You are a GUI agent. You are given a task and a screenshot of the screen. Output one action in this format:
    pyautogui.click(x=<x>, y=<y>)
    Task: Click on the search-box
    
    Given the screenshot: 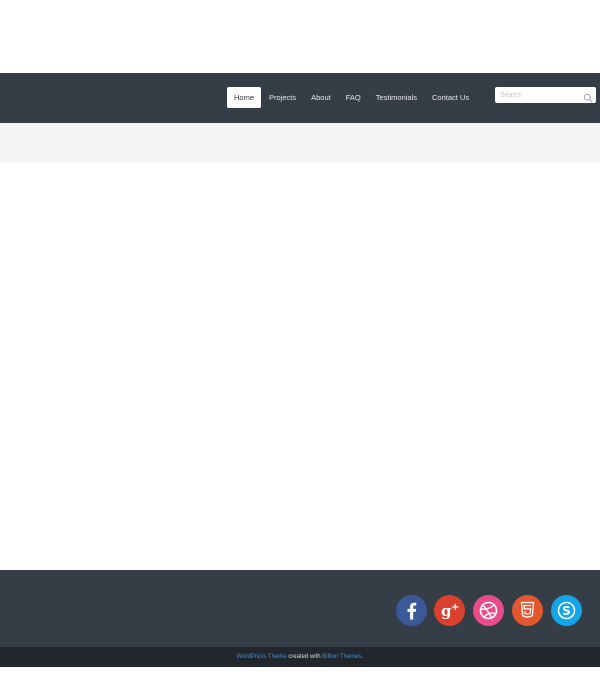 What is the action you would take?
    pyautogui.click(x=545, y=95)
    